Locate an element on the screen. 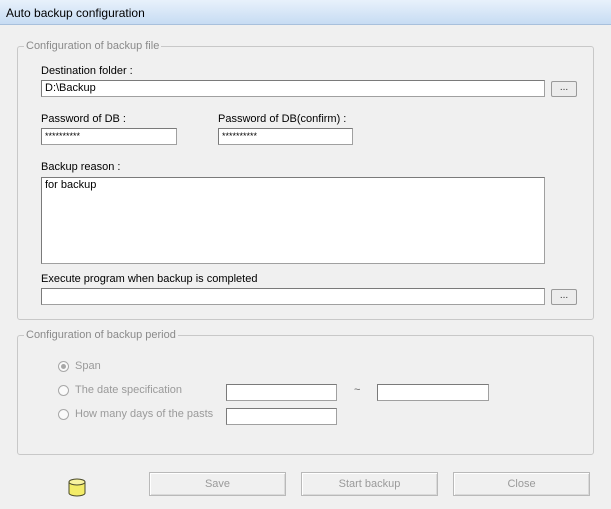 The width and height of the screenshot is (611, 509). date-from-input is located at coordinates (281, 392).